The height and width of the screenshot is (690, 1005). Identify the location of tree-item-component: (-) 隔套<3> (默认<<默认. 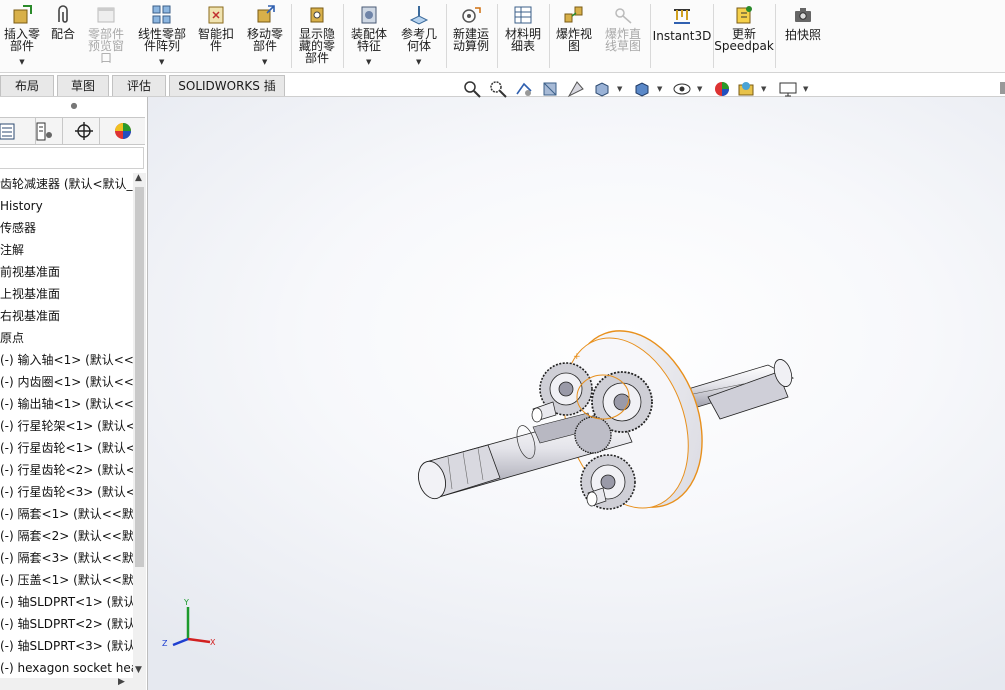
(66, 558).